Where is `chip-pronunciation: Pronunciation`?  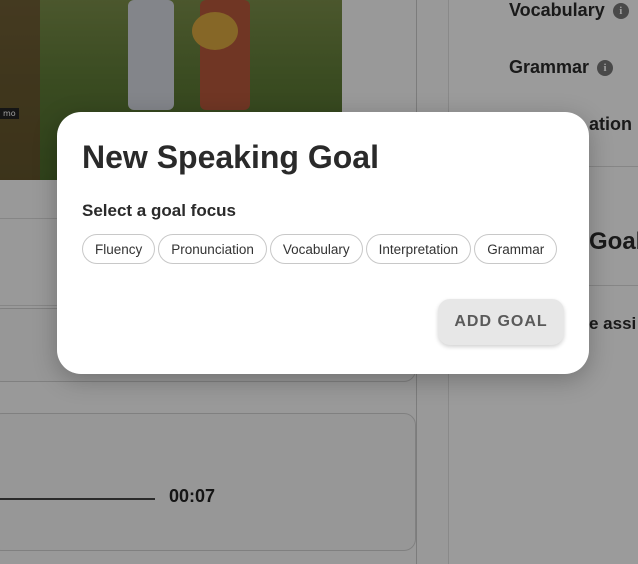 chip-pronunciation: Pronunciation is located at coordinates (212, 249).